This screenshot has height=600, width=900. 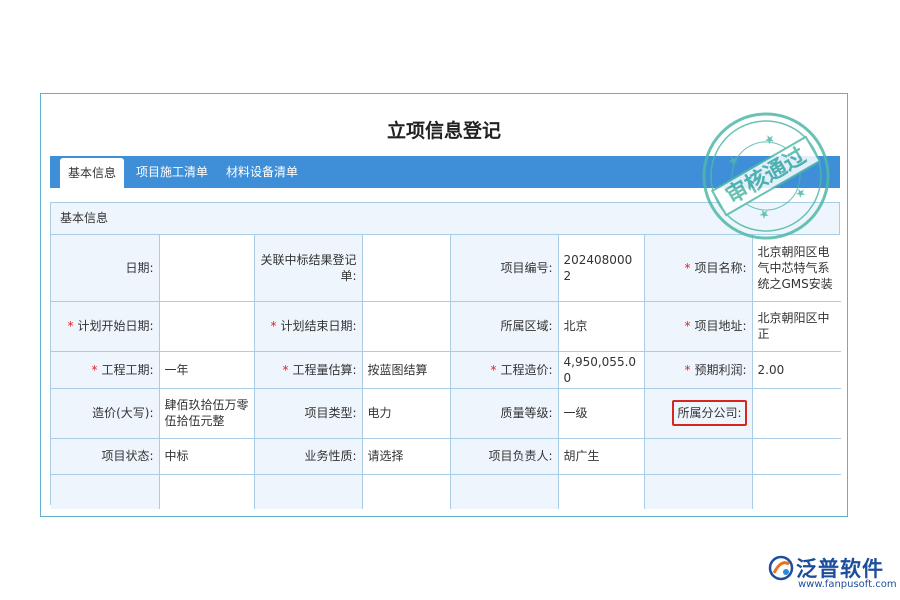 I want to click on field-label-text: * 工程工期:, so click(x=122, y=370).